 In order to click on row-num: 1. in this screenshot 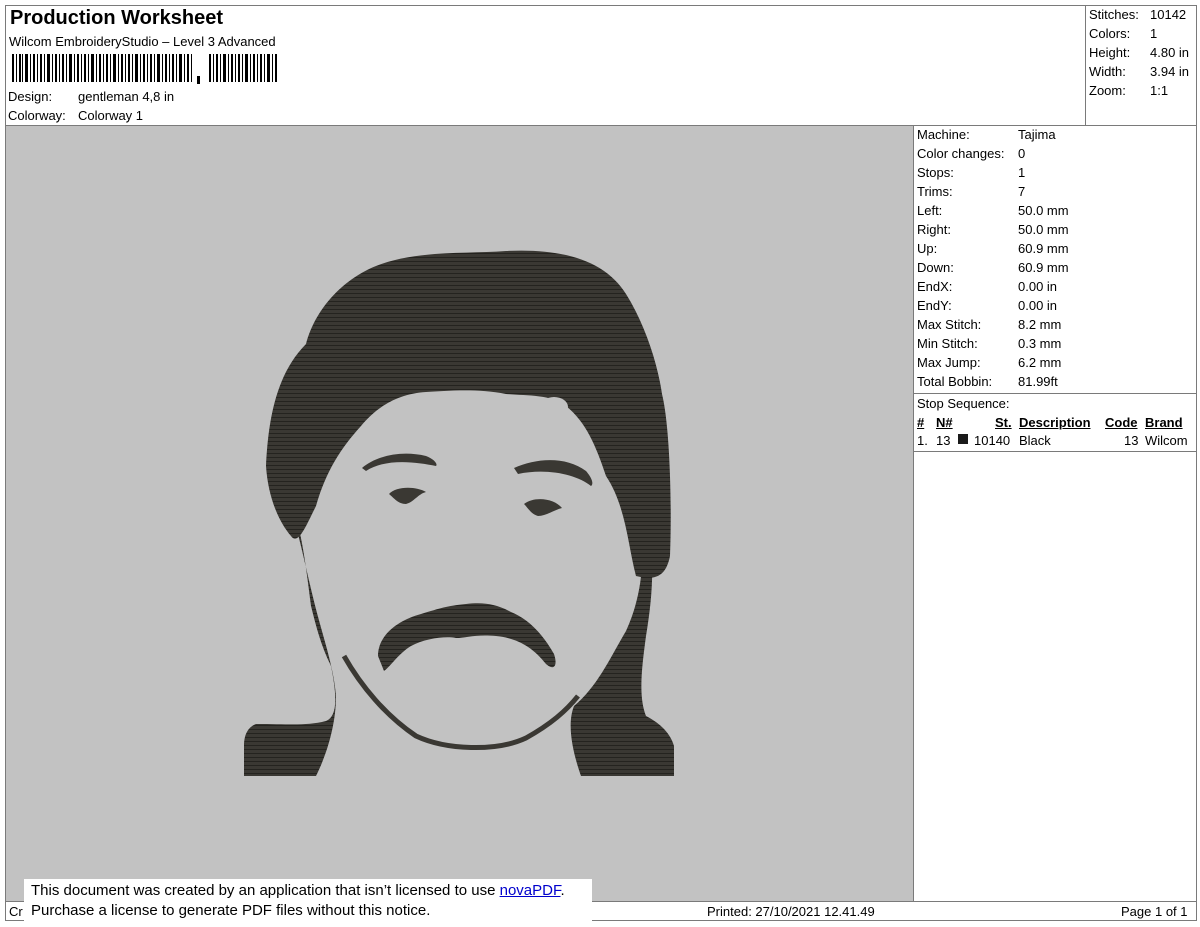, I will do `click(922, 440)`.